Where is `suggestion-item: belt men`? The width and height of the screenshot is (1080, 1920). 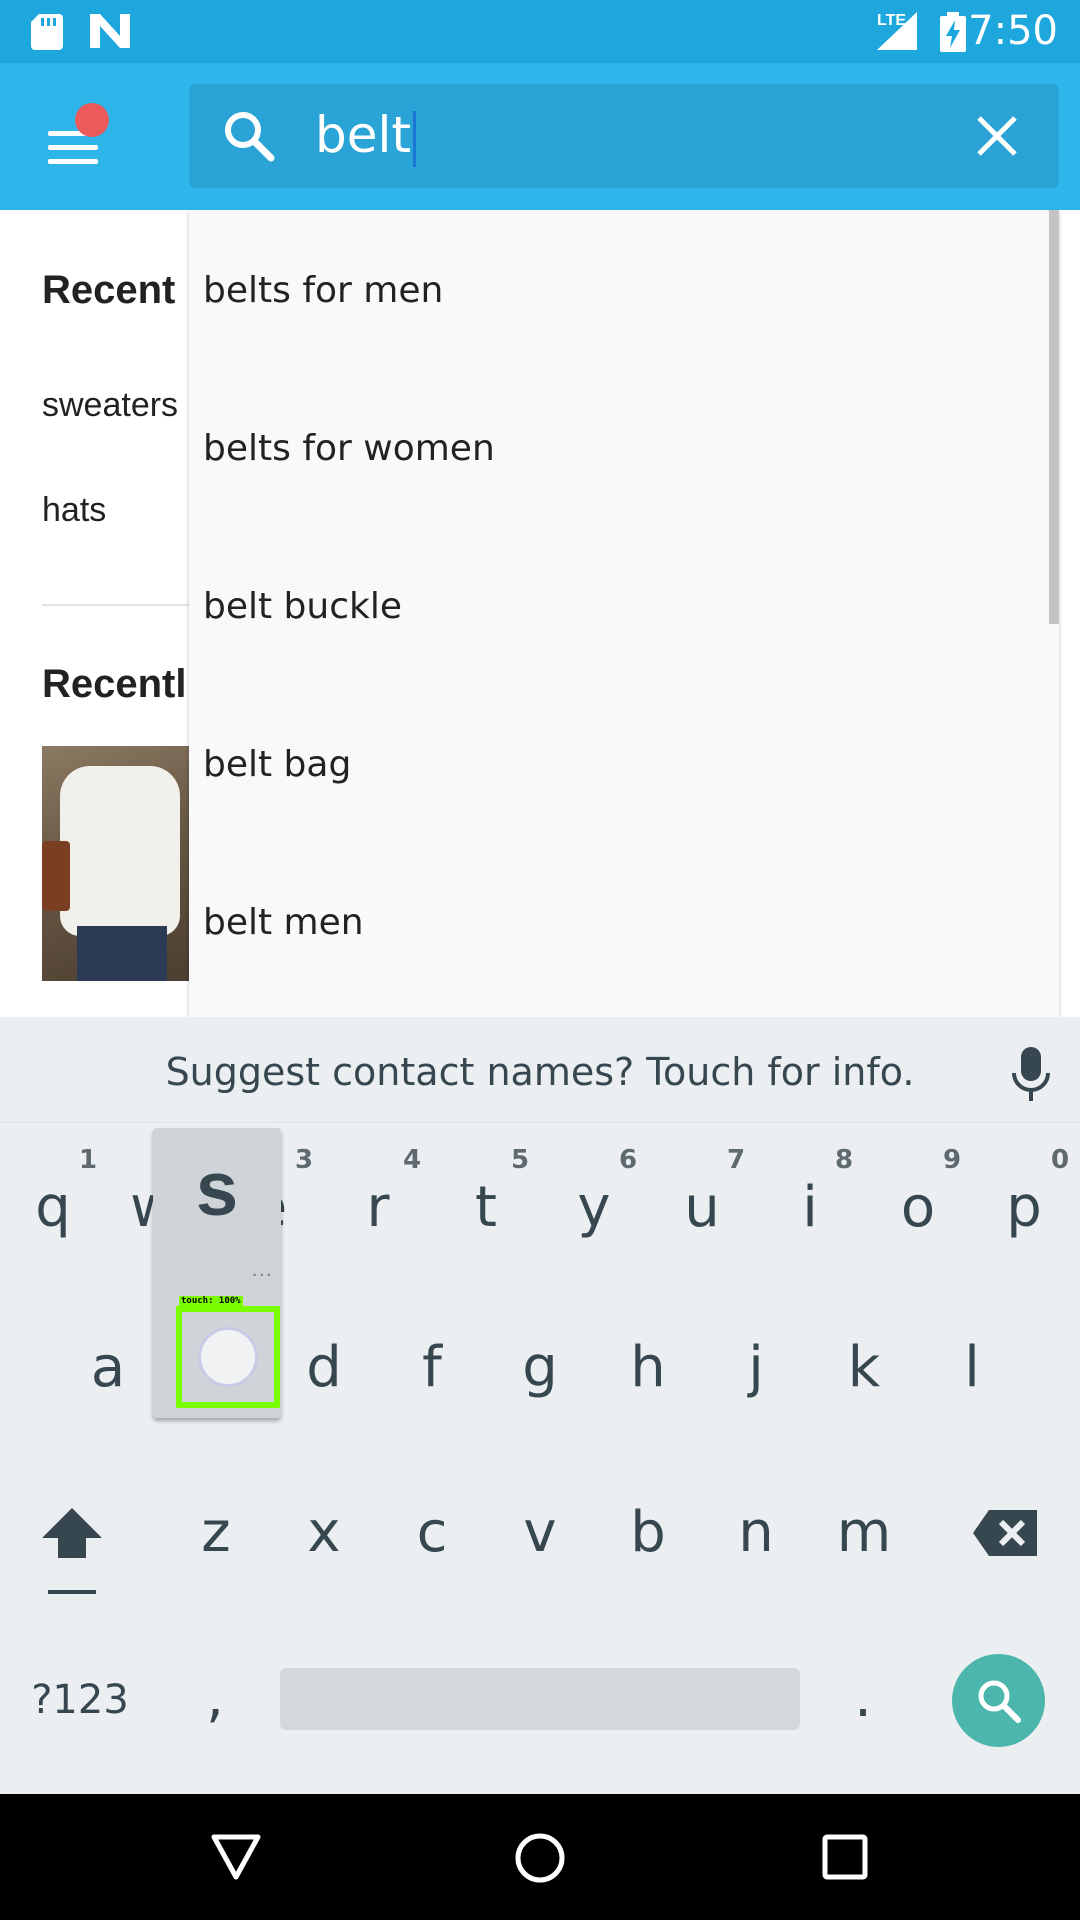 suggestion-item: belt men is located at coordinates (283, 922).